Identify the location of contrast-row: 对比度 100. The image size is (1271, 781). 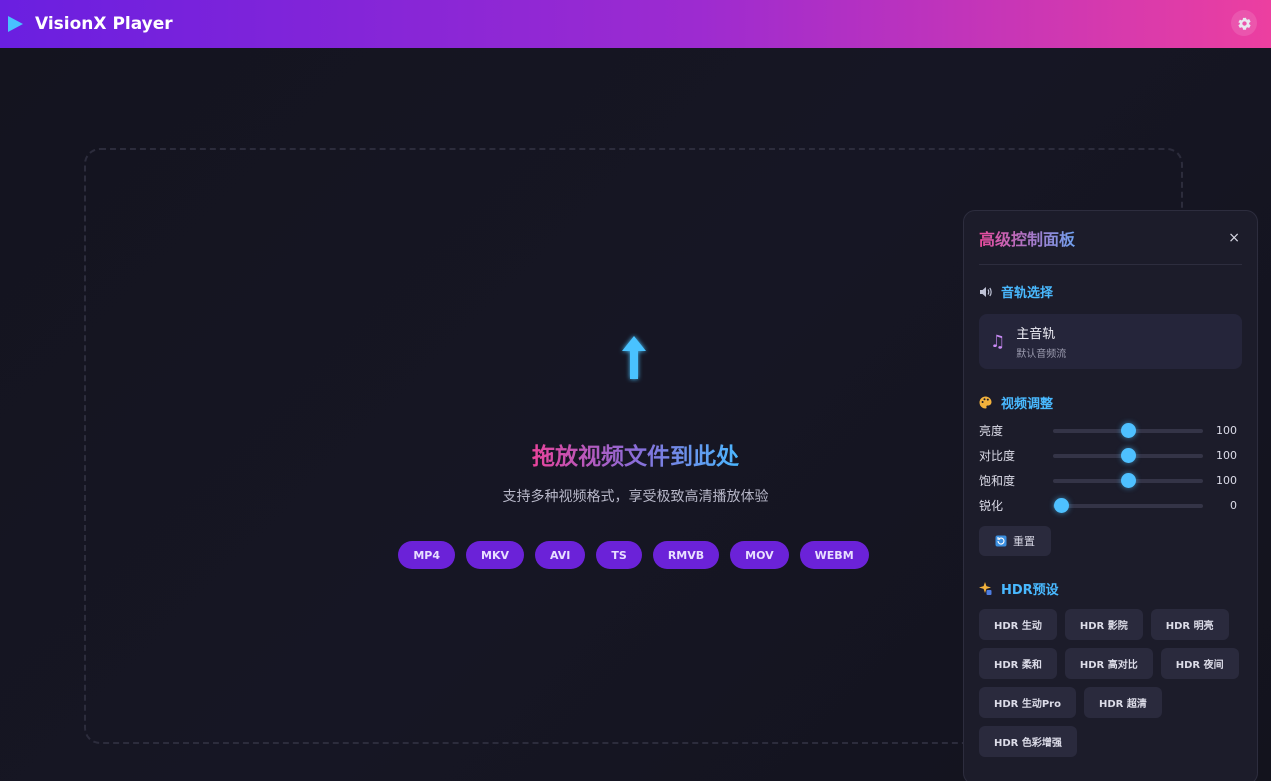
(1110, 455).